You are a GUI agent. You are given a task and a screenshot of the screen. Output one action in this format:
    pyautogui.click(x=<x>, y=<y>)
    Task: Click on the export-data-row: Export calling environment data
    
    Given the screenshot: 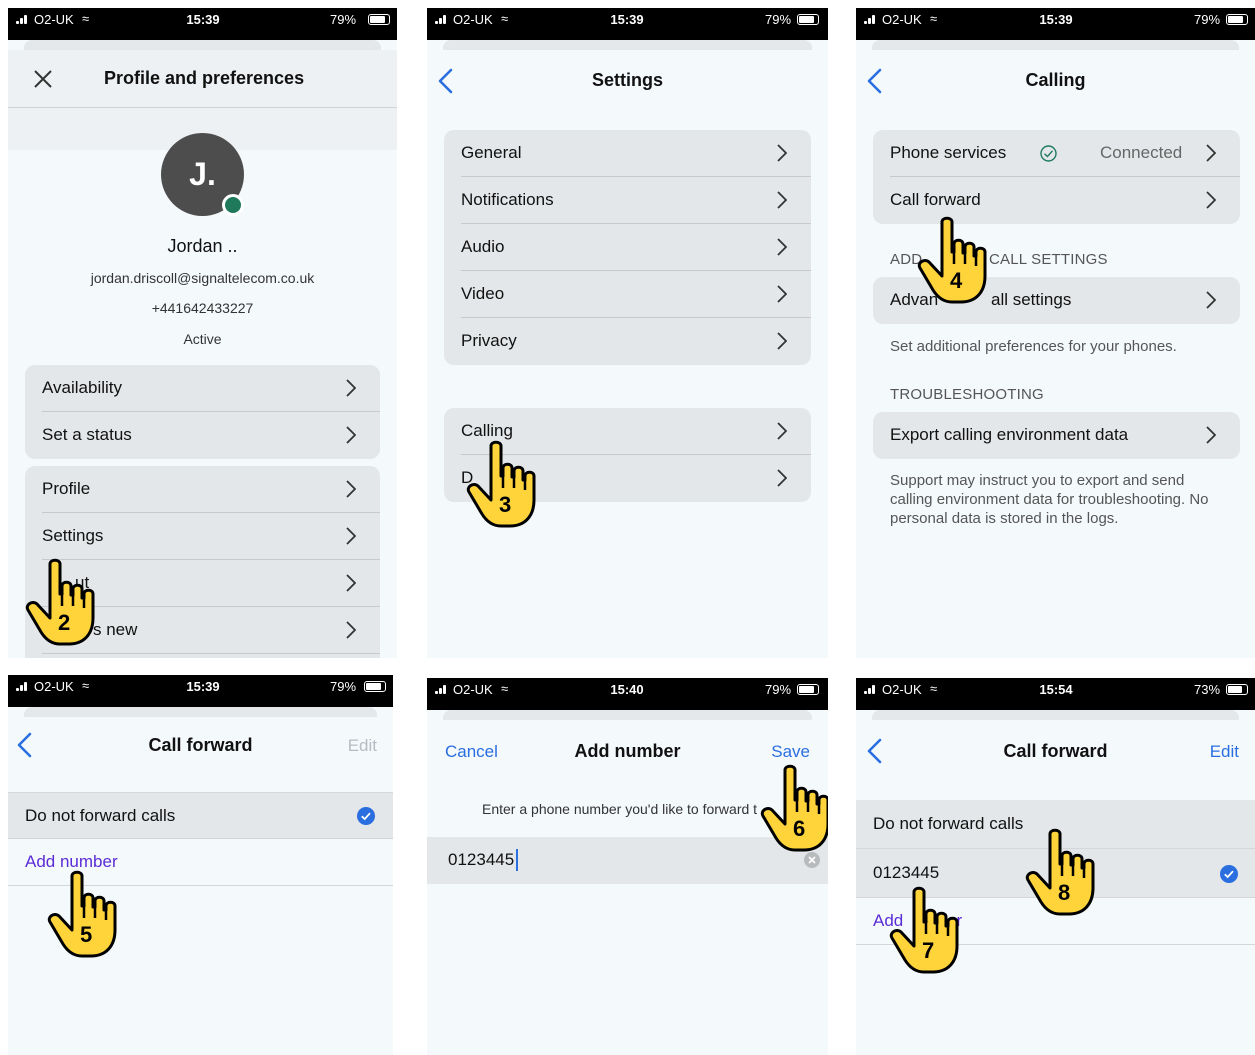 What is the action you would take?
    pyautogui.click(x=1056, y=435)
    